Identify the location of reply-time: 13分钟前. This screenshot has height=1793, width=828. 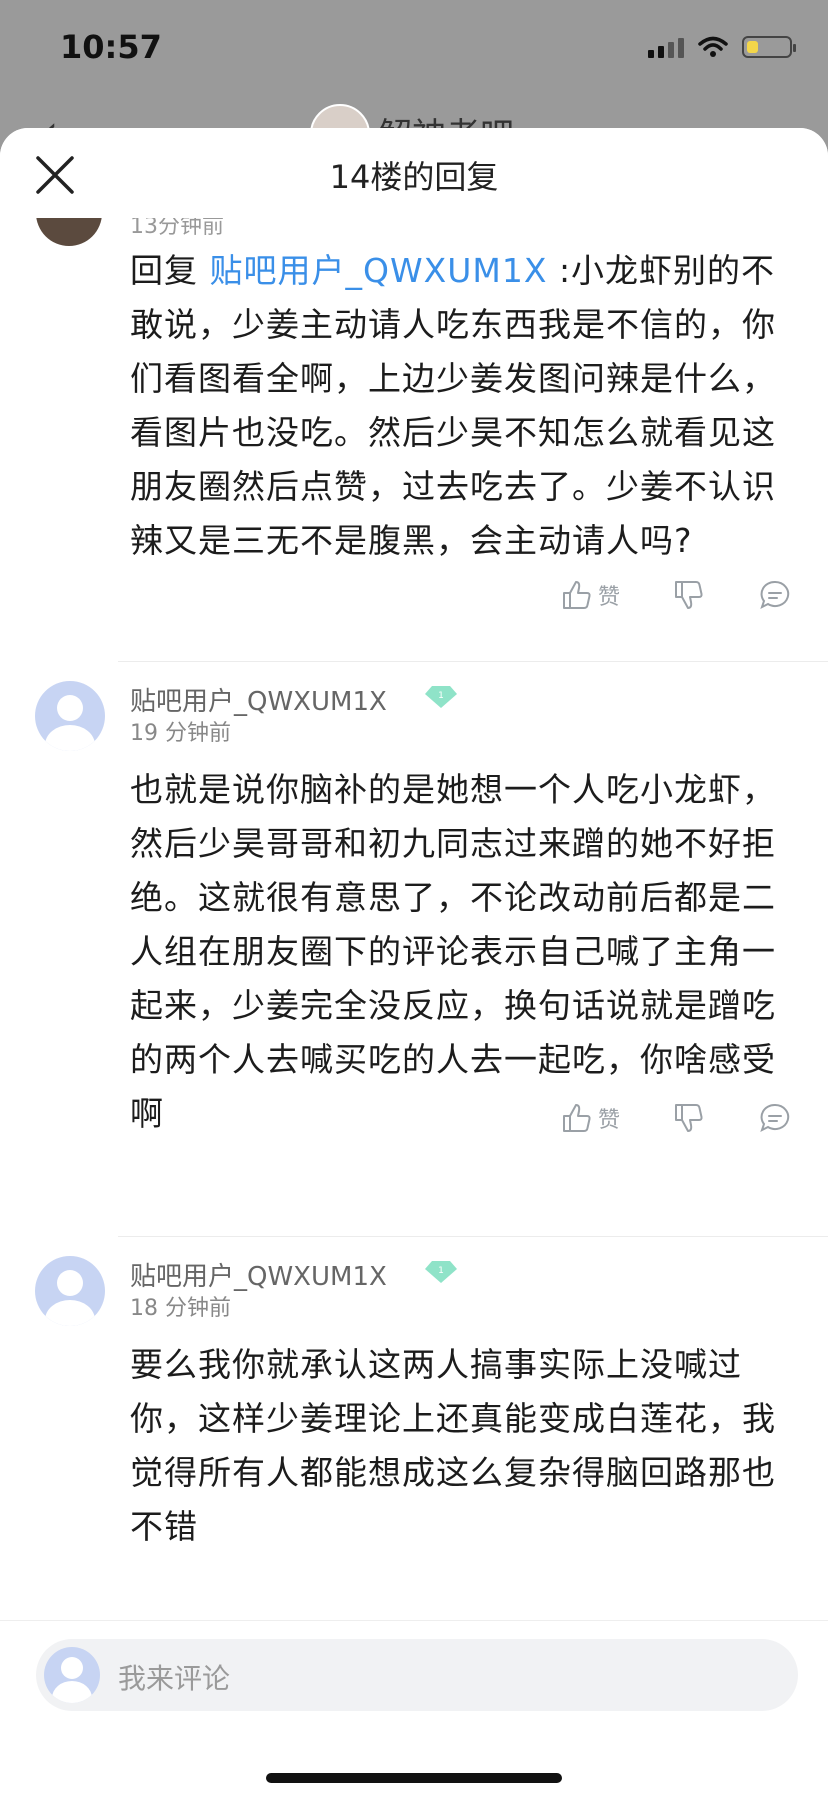
(177, 228).